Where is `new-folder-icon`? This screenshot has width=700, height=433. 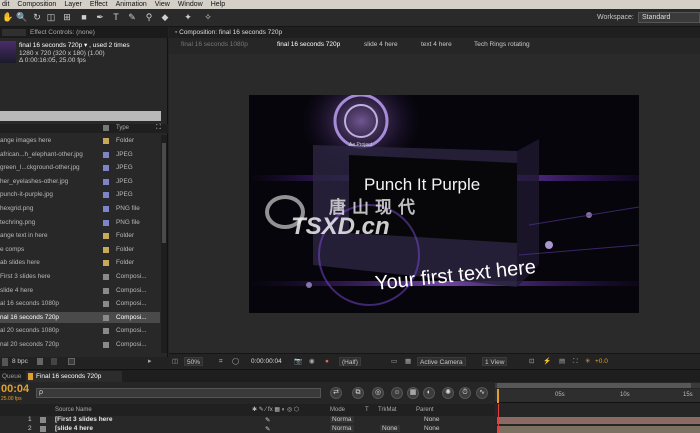 new-folder-icon is located at coordinates (54, 361).